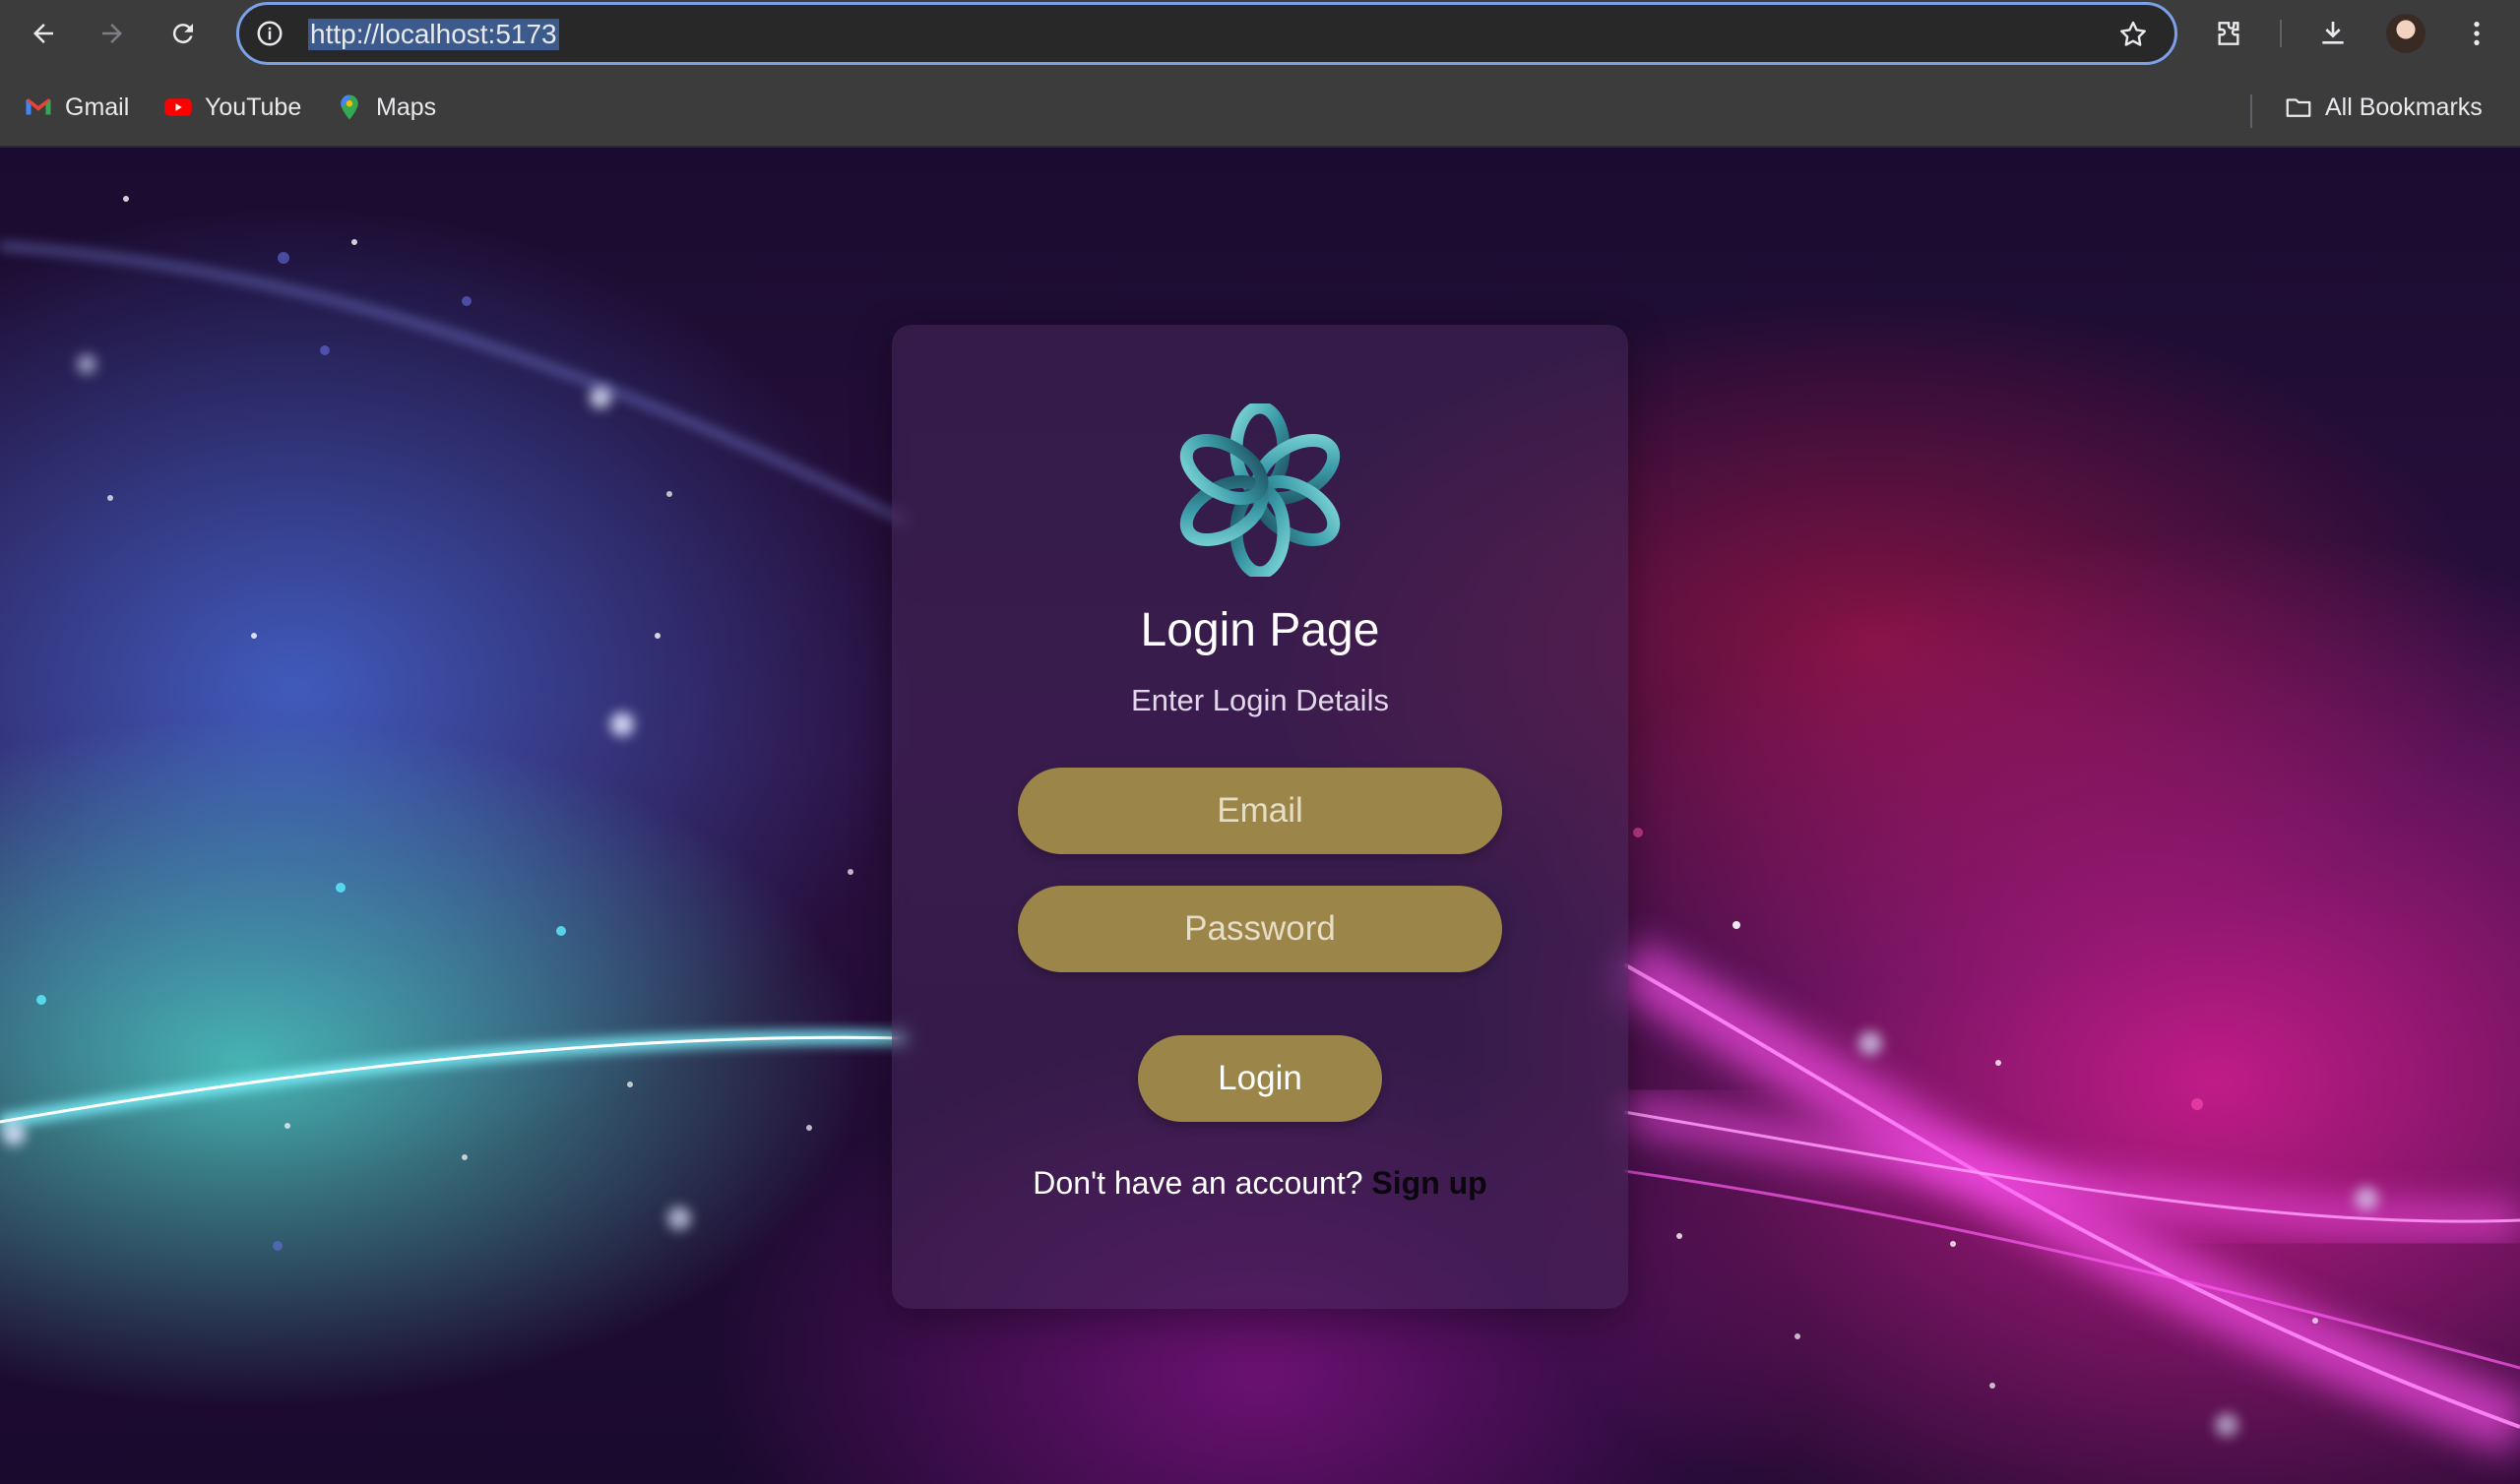  What do you see at coordinates (1260, 1079) in the screenshot?
I see `login-button: Login` at bounding box center [1260, 1079].